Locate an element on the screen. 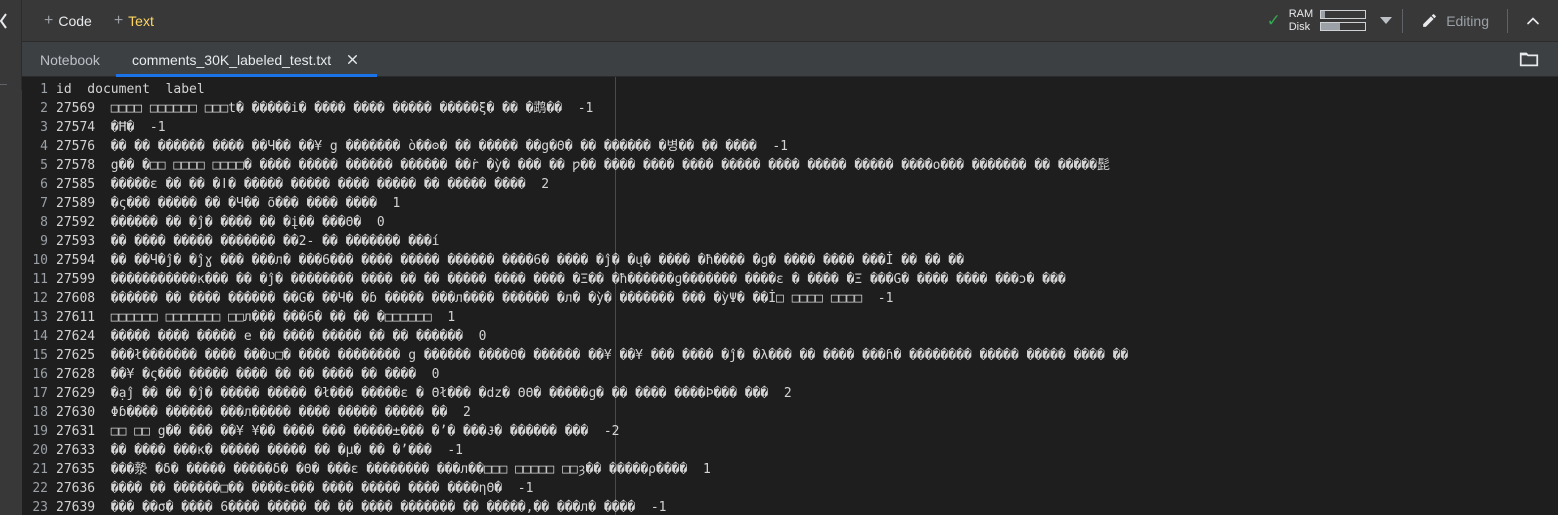  ram-label: RAM is located at coordinates (1301, 13).